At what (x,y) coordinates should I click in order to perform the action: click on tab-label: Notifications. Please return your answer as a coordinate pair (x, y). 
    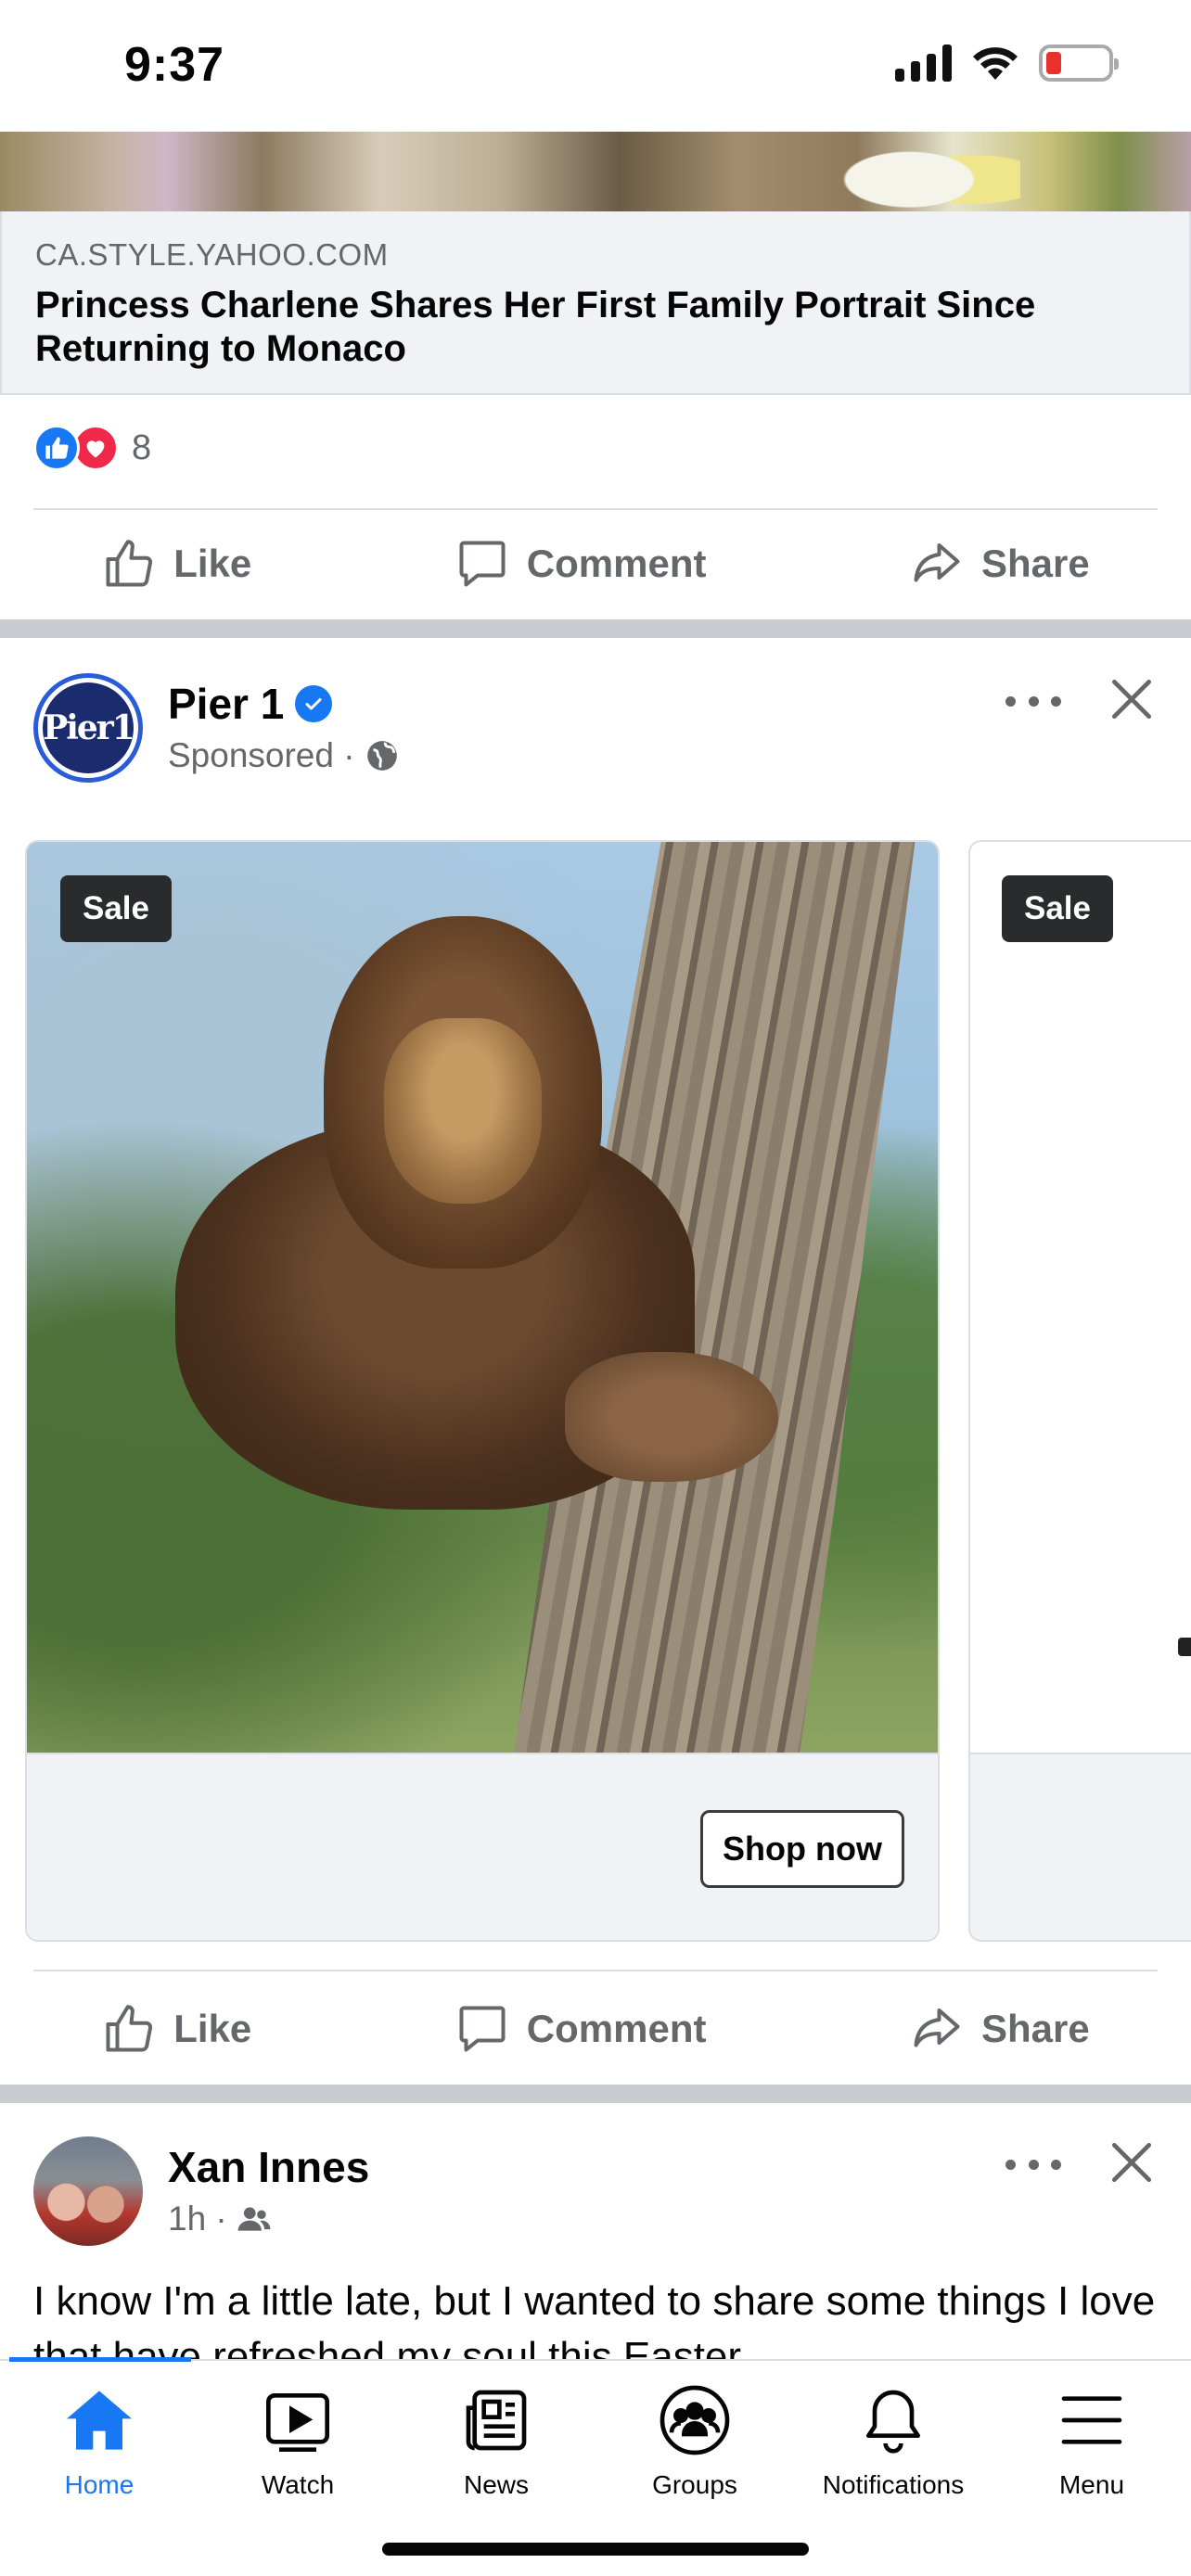
    Looking at the image, I should click on (894, 2485).